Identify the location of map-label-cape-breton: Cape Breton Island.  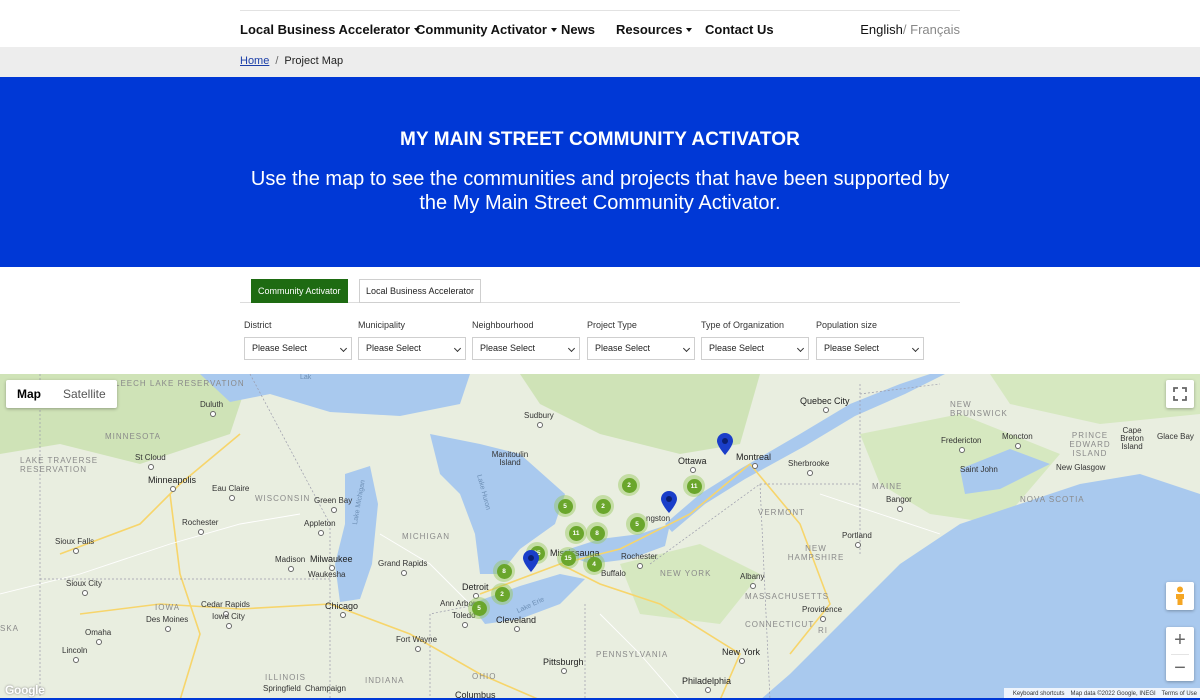
(1132, 438).